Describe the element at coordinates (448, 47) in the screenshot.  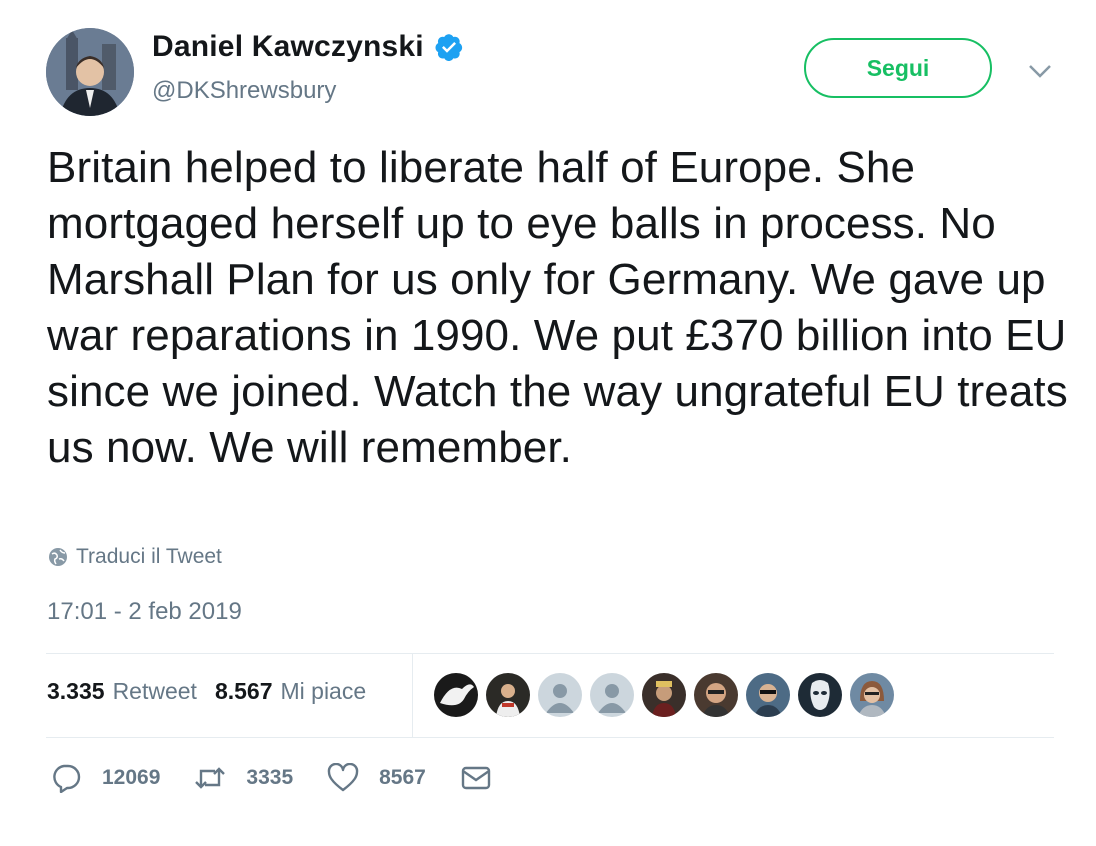
I see `verified-badge-icon` at that location.